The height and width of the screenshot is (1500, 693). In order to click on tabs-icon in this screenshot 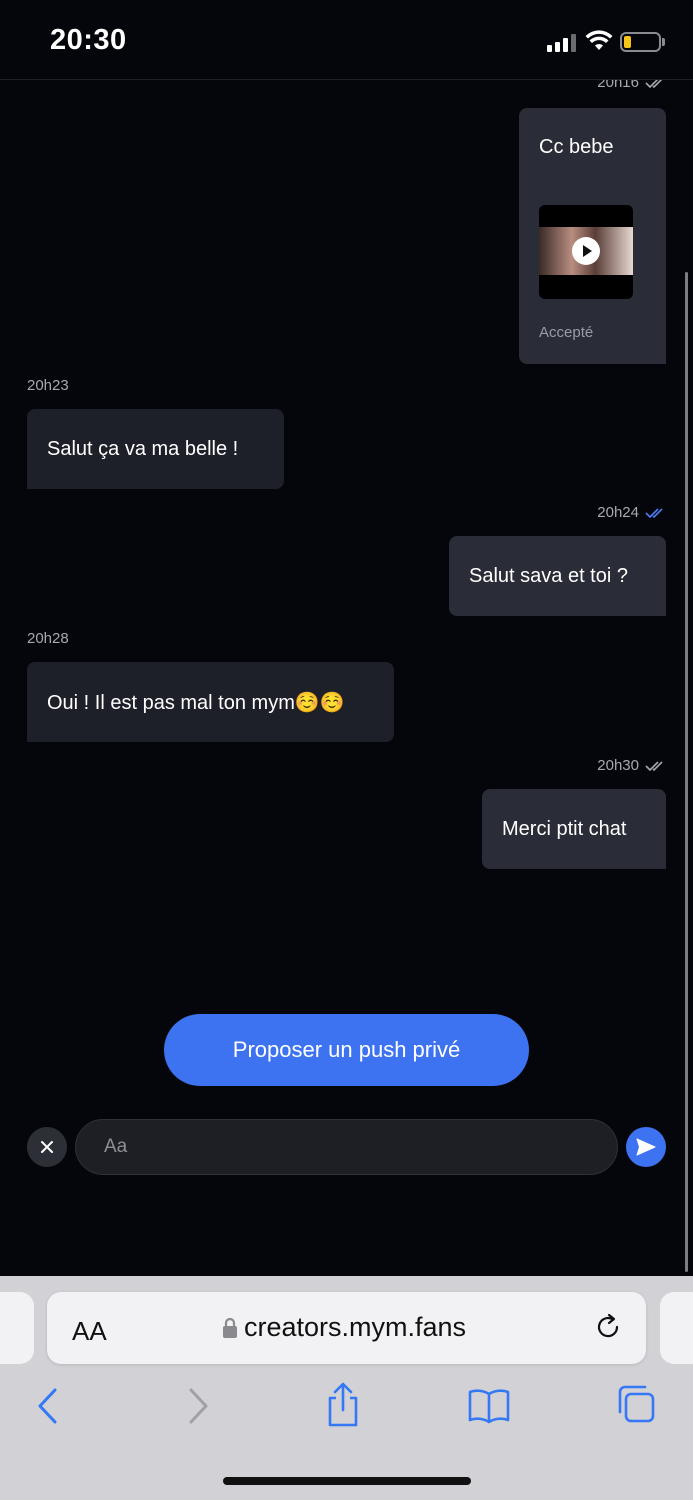, I will do `click(636, 1404)`.